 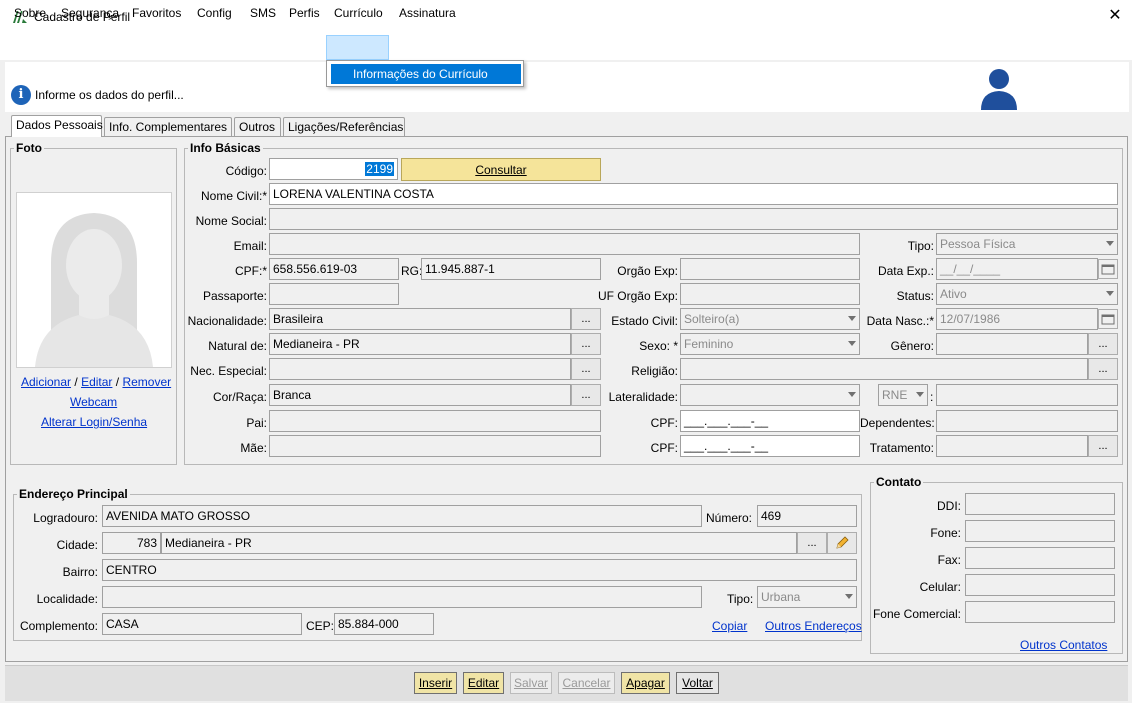 What do you see at coordinates (770, 319) in the screenshot?
I see `estado-civil-select: Solteiro(a)` at bounding box center [770, 319].